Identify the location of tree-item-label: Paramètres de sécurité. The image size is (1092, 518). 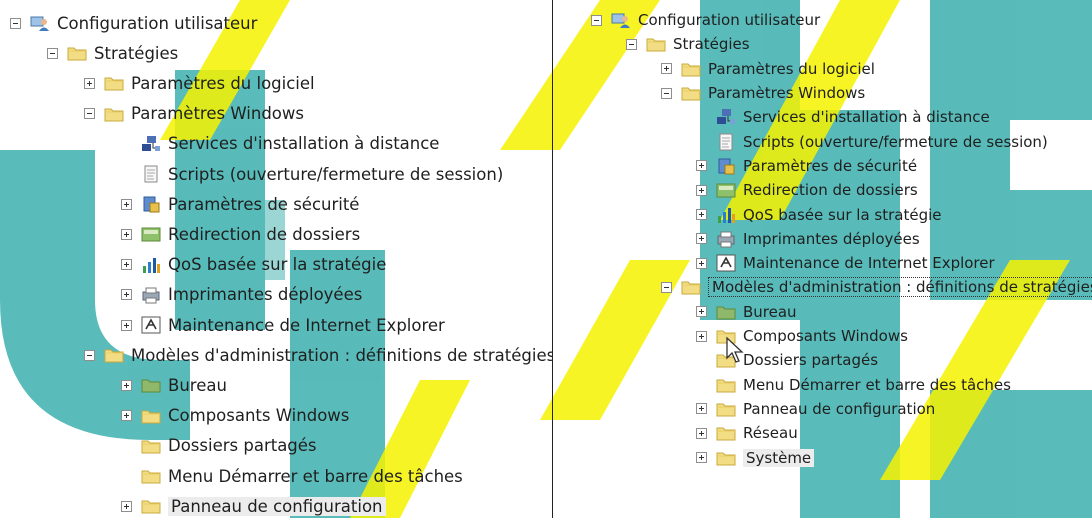
(264, 204).